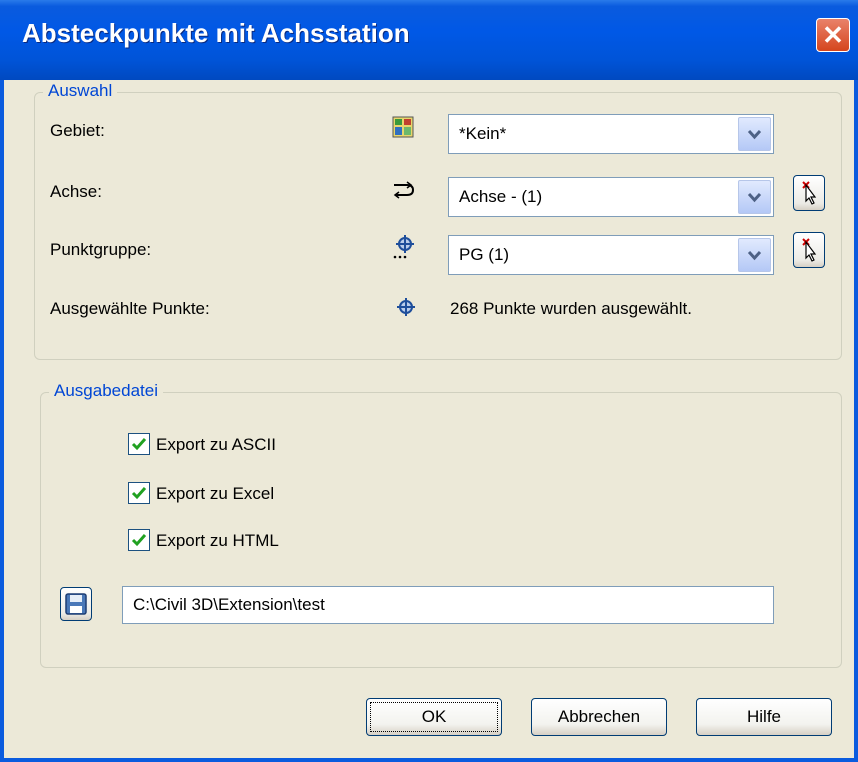 The width and height of the screenshot is (858, 762). I want to click on gebiet-value: *Kein*, so click(483, 133).